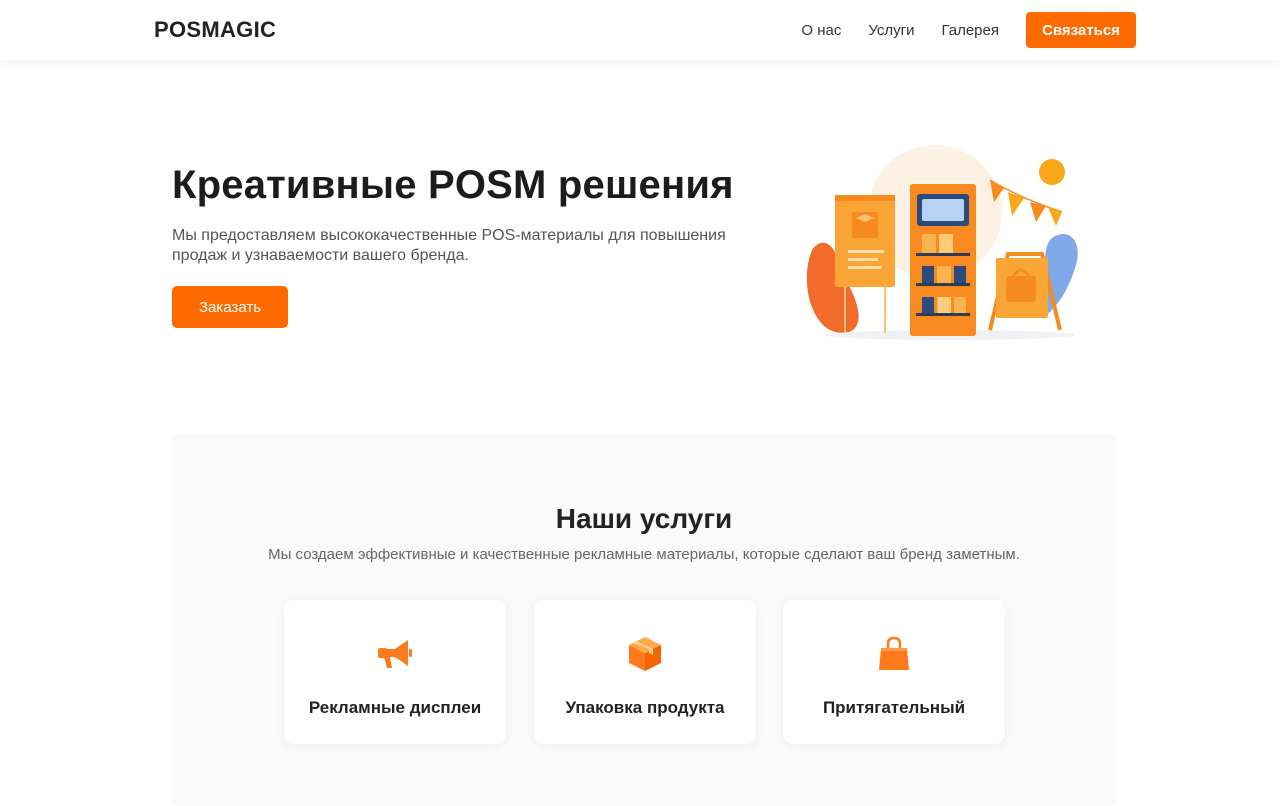 Image resolution: width=1280 pixels, height=806 pixels. What do you see at coordinates (645, 672) in the screenshot?
I see `service-card-packaging: Упаковка продукта` at bounding box center [645, 672].